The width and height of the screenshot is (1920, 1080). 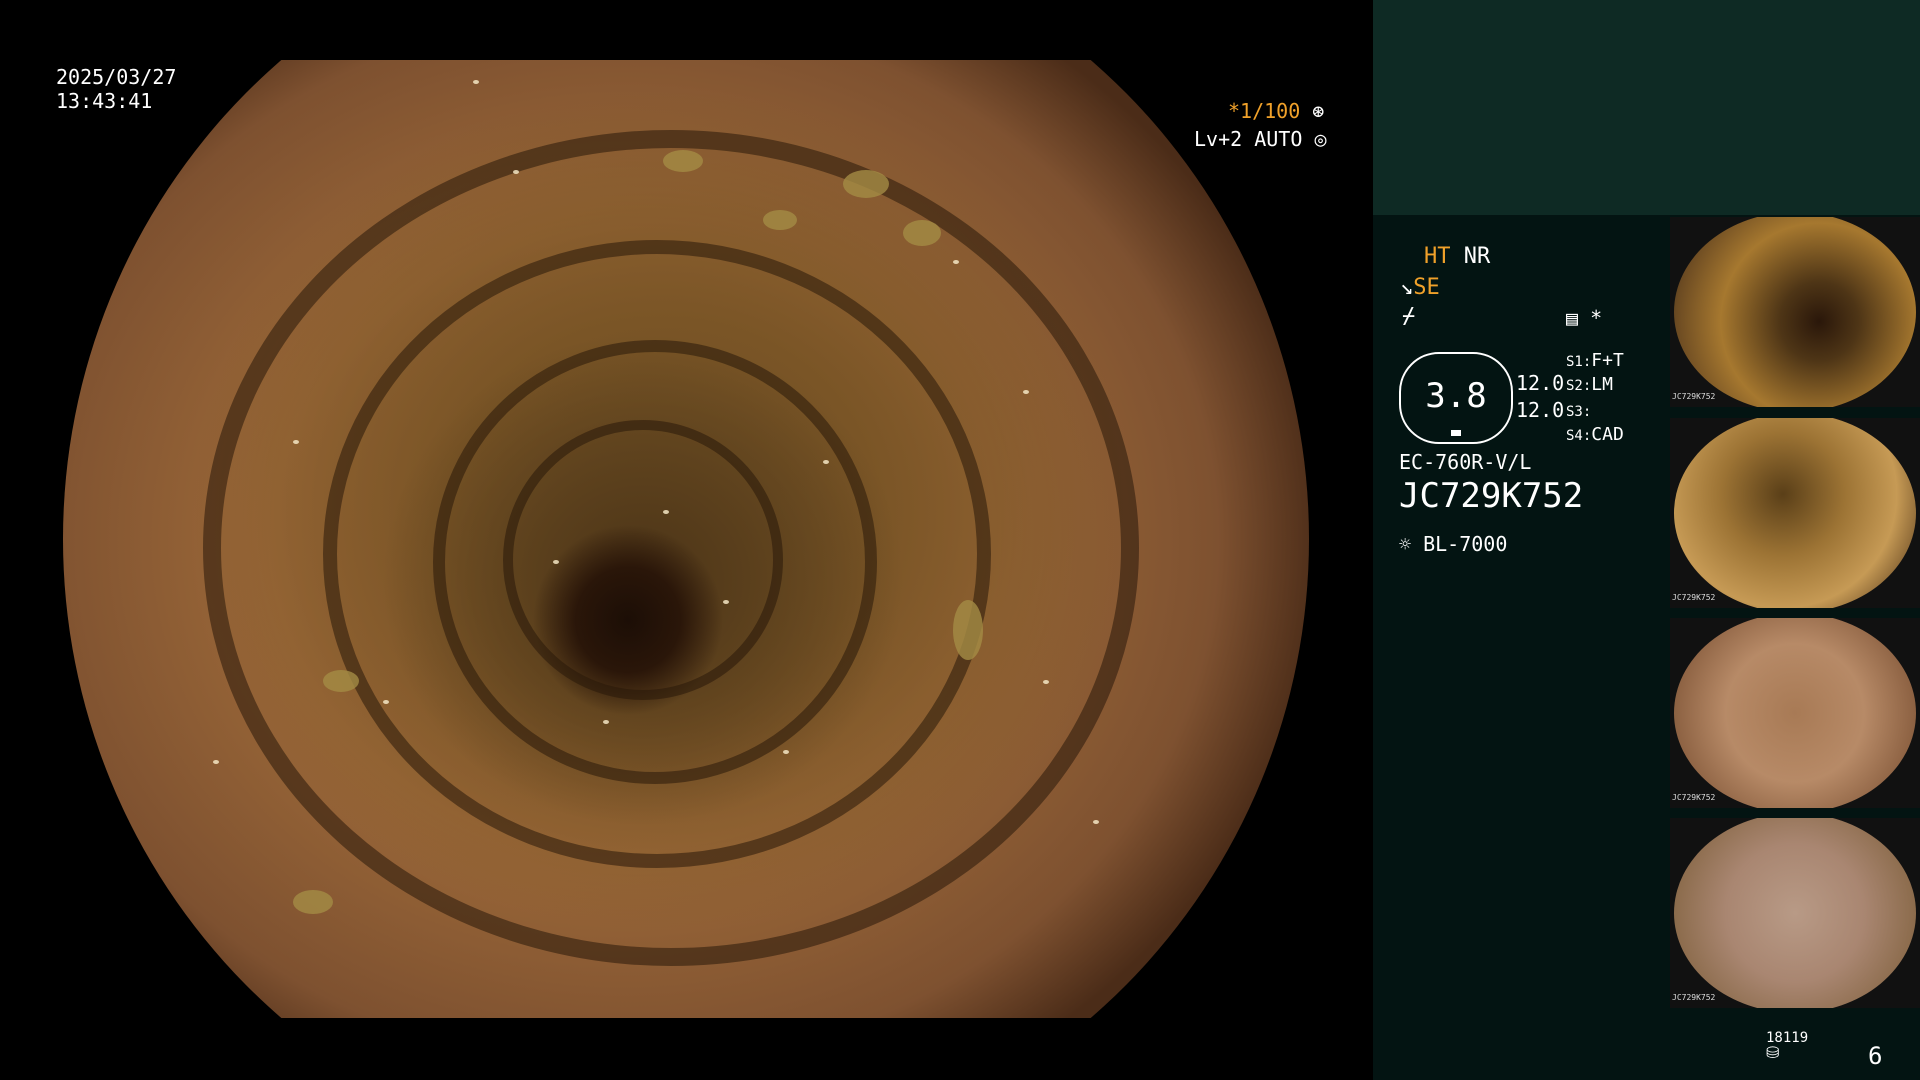 I want to click on se-mode: ↘SE, so click(x=1420, y=287).